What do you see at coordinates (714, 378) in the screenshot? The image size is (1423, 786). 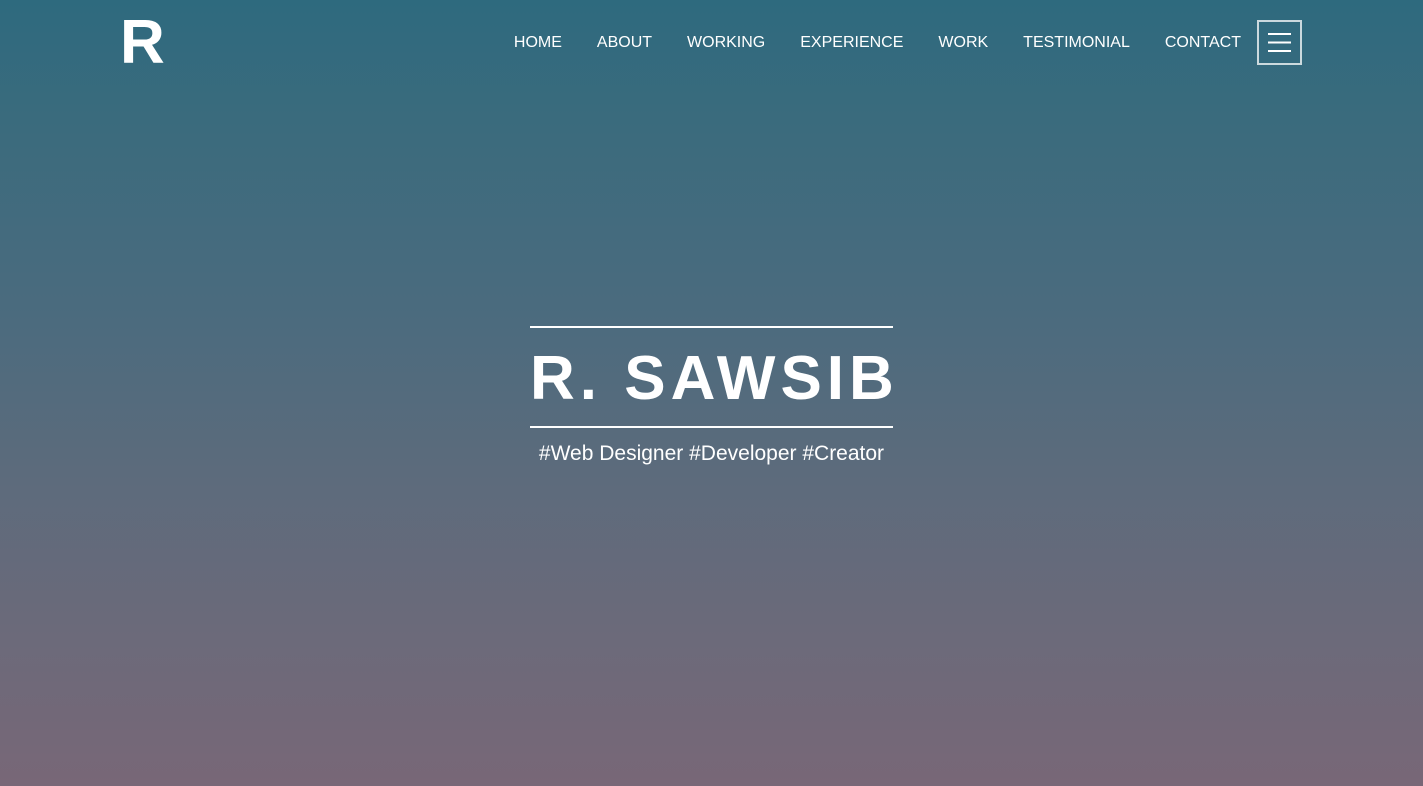 I see `hero-title: R. SAWSIB` at bounding box center [714, 378].